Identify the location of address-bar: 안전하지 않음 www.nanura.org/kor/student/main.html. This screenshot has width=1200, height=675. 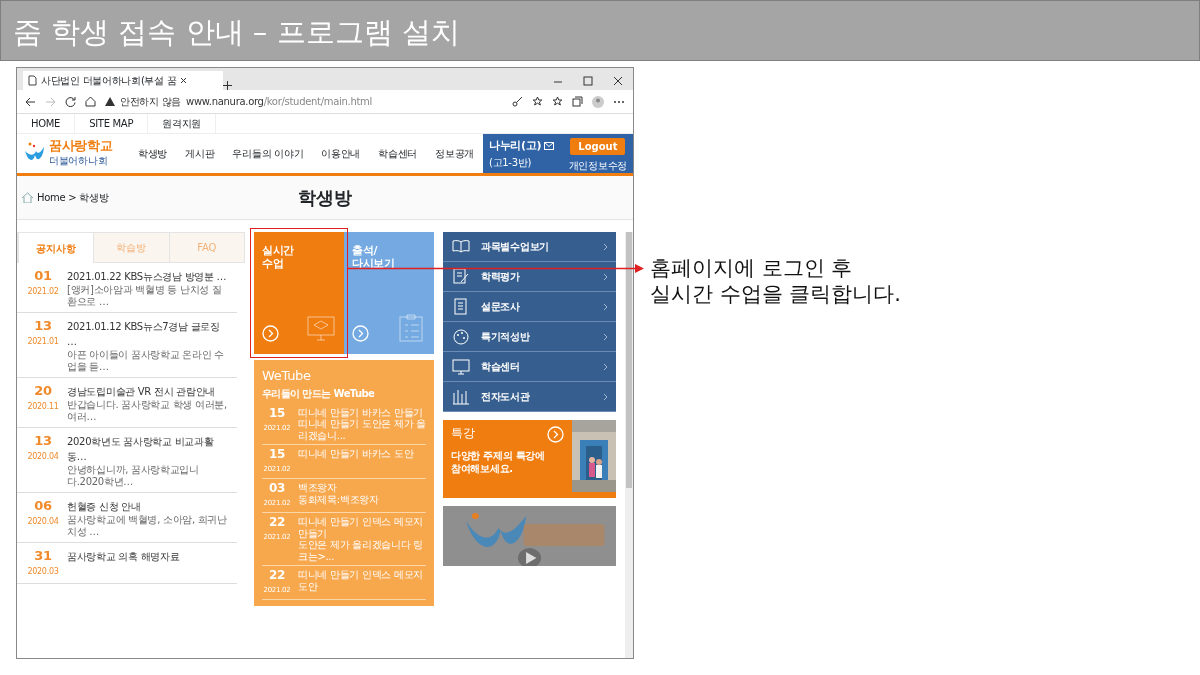
(304, 101).